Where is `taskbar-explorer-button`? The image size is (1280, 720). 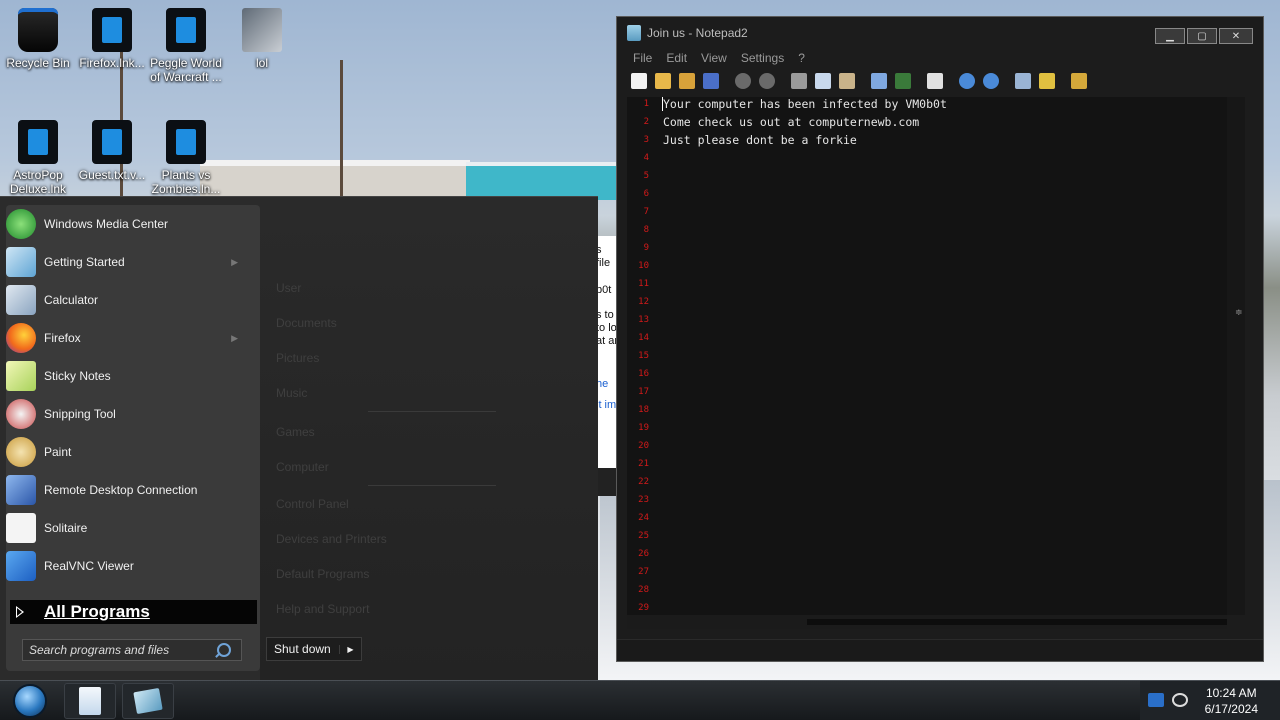 taskbar-explorer-button is located at coordinates (90, 701).